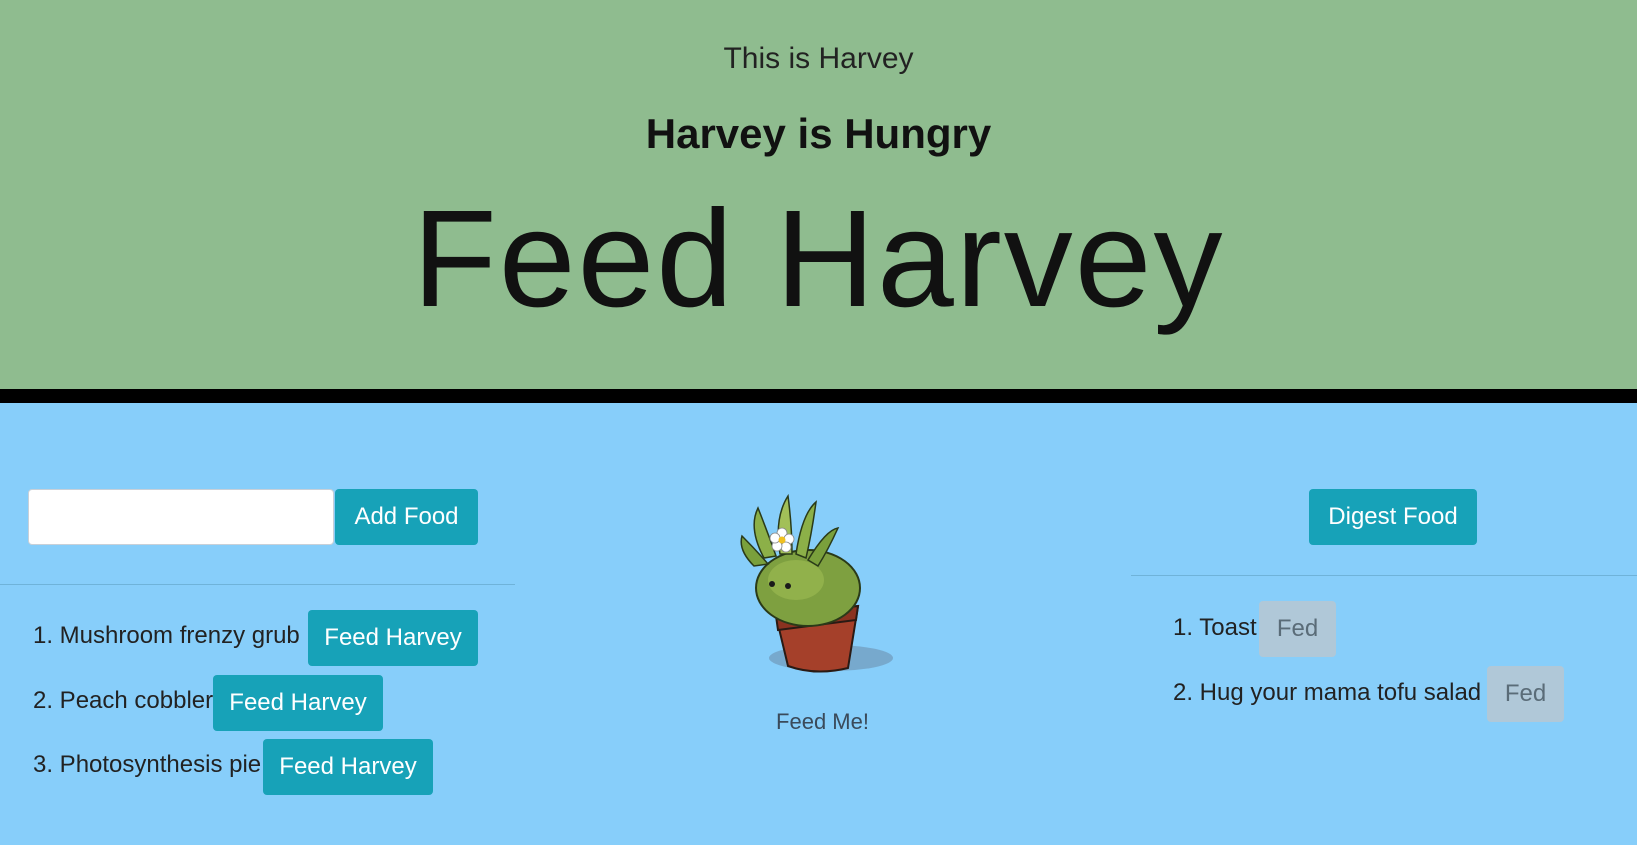 Image resolution: width=1637 pixels, height=845 pixels. What do you see at coordinates (1384, 575) in the screenshot?
I see `right-divider` at bounding box center [1384, 575].